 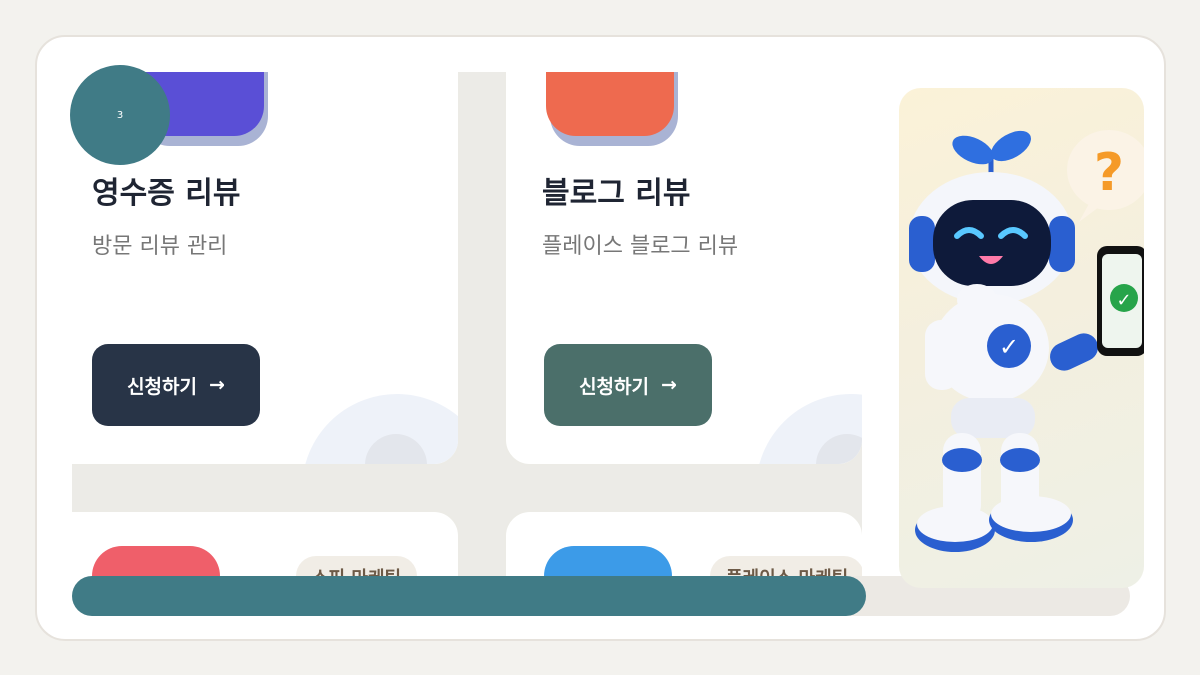 I want to click on card-title: 블로그 리뷰, so click(x=616, y=193).